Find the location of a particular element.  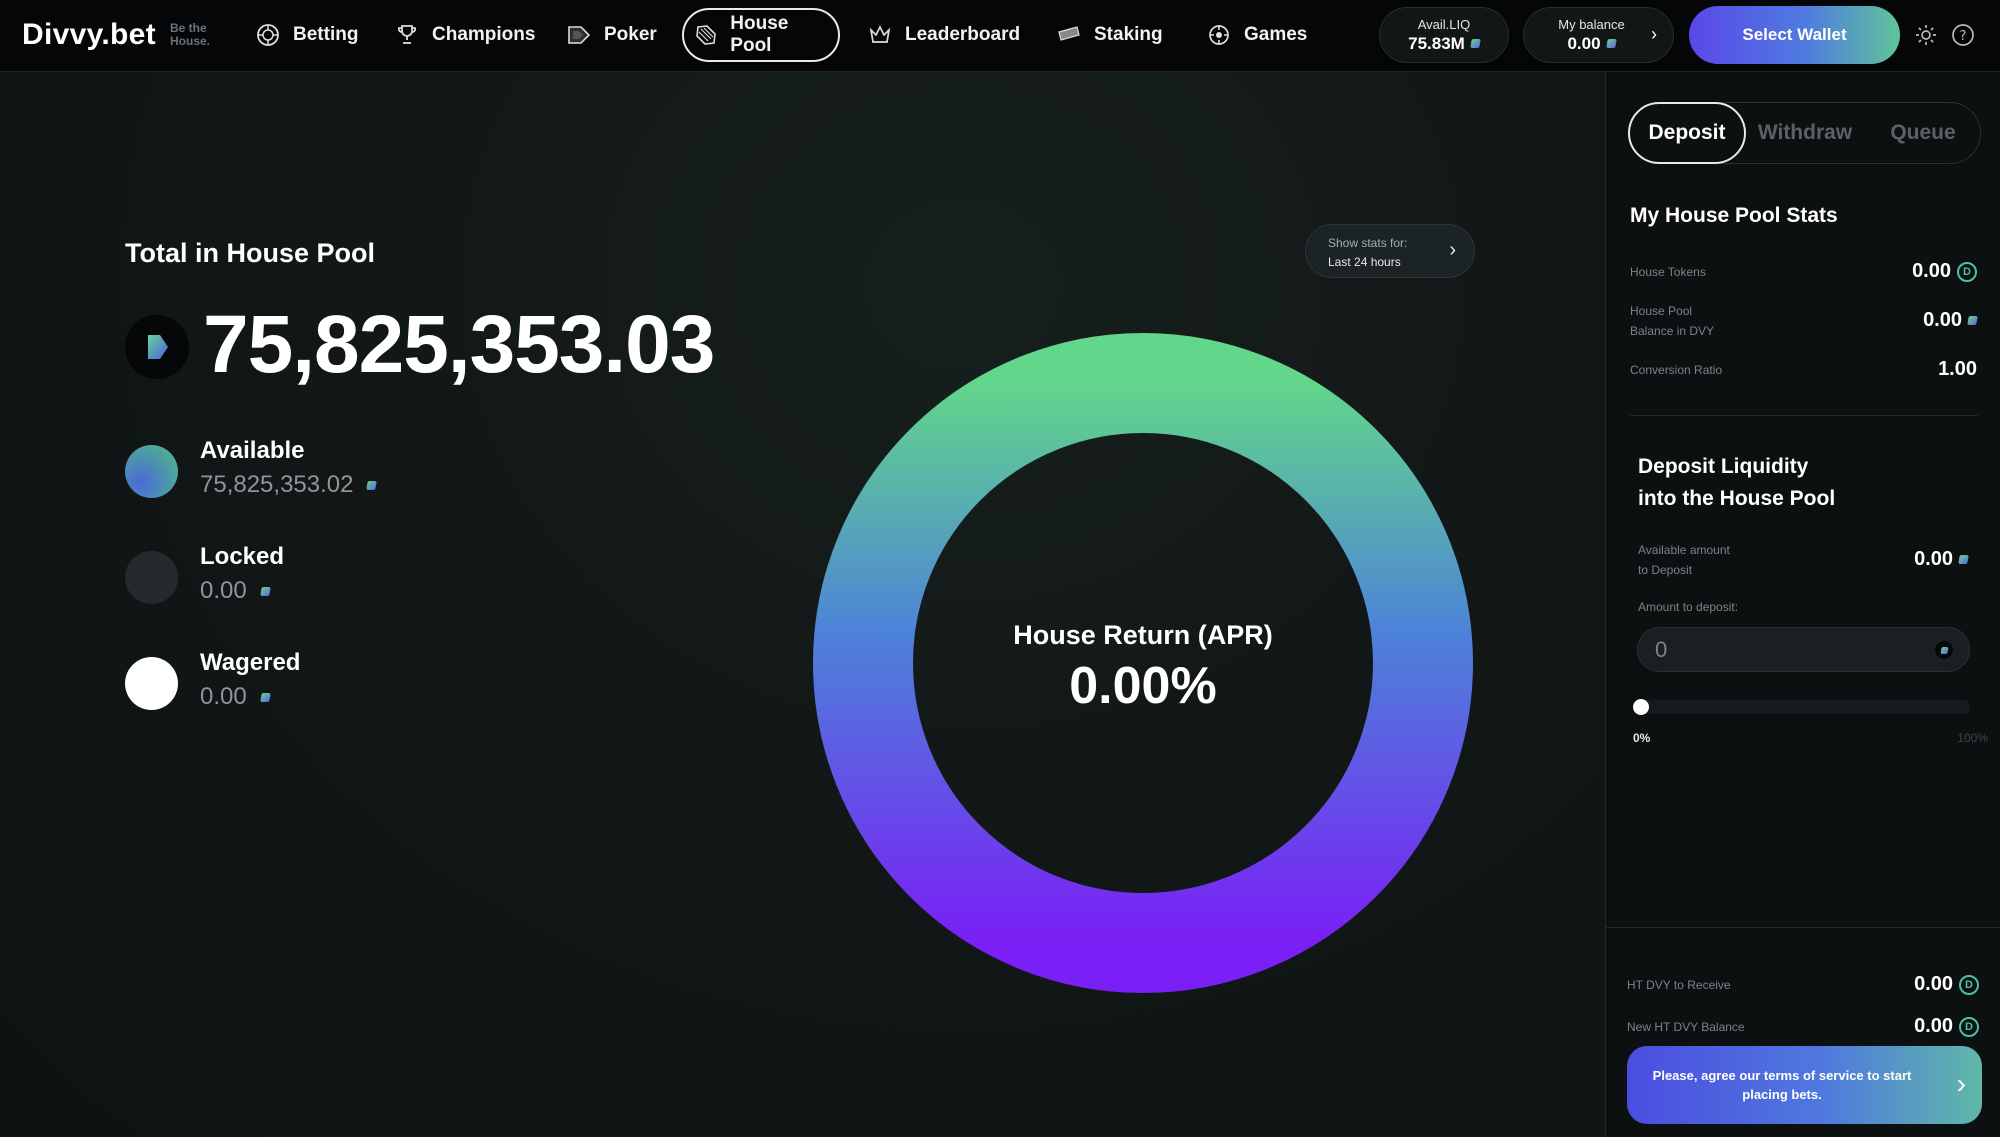

nav-poker: Poker is located at coordinates (611, 35).